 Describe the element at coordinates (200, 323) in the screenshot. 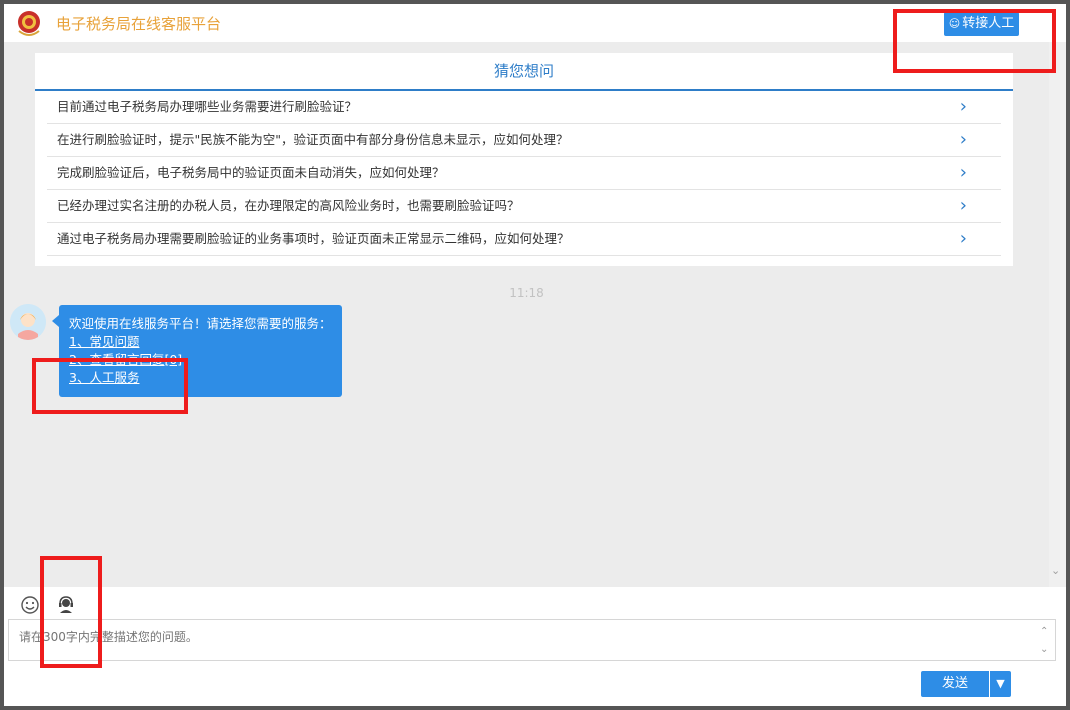

I see `bot-message-intro: 欢迎使用在线服务平台！请选择您需要的服务：` at that location.